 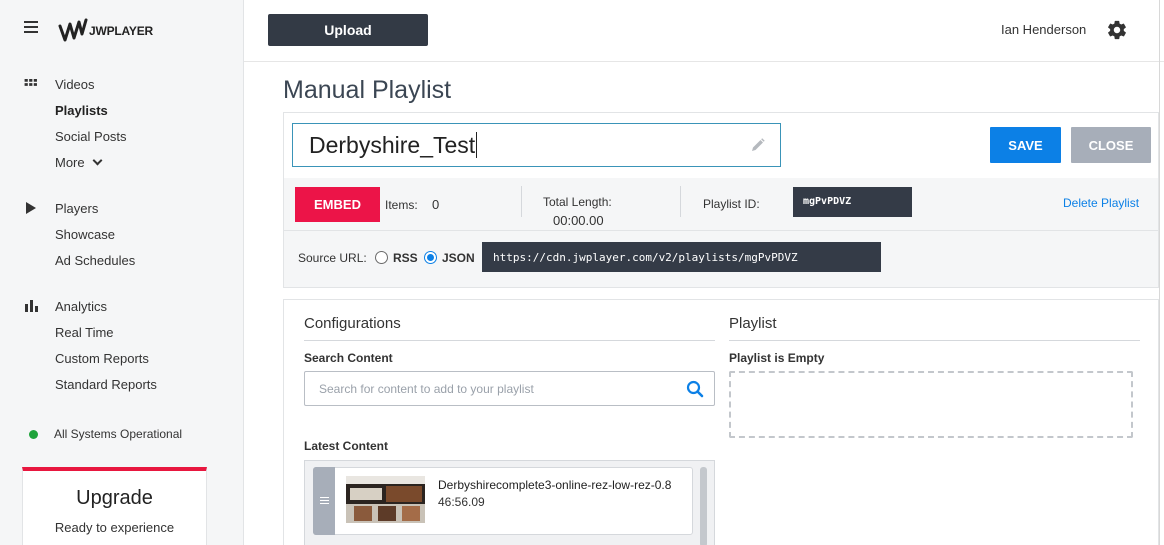 What do you see at coordinates (392, 144) in the screenshot?
I see `playlist-title-value: Derbyshire_Test` at bounding box center [392, 144].